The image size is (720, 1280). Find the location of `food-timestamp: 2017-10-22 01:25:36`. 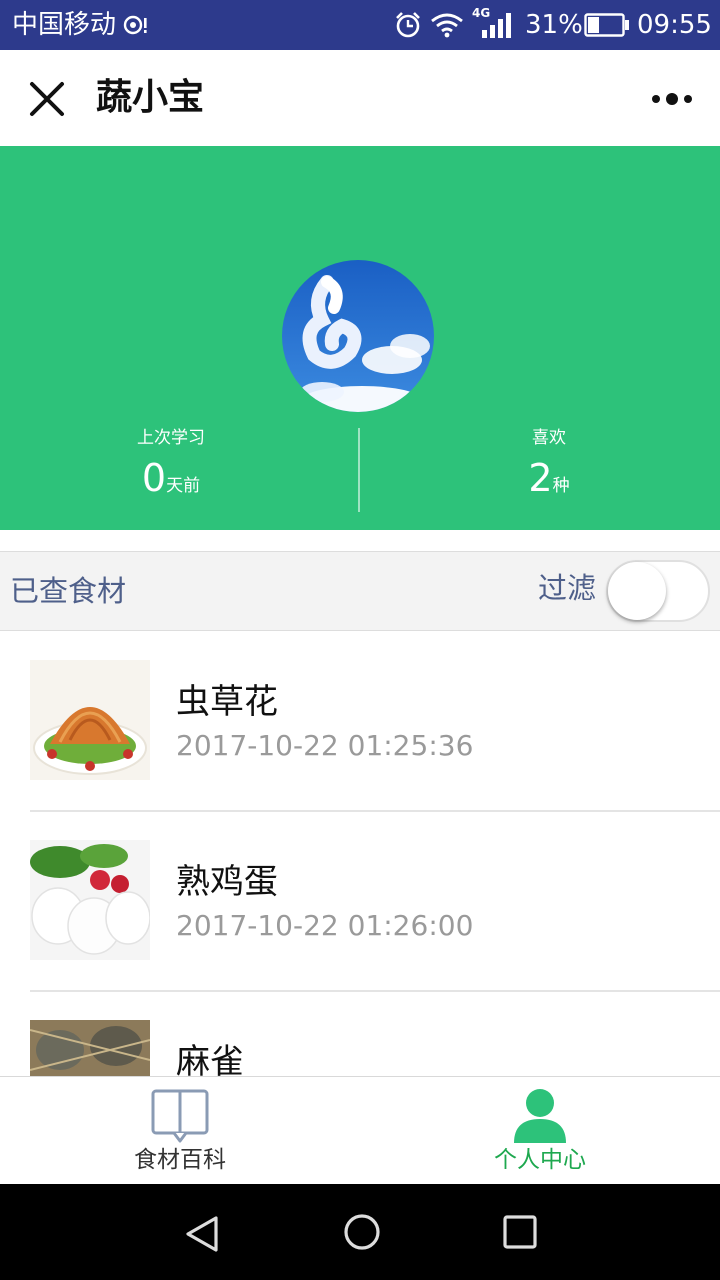

food-timestamp: 2017-10-22 01:25:36 is located at coordinates (325, 745).